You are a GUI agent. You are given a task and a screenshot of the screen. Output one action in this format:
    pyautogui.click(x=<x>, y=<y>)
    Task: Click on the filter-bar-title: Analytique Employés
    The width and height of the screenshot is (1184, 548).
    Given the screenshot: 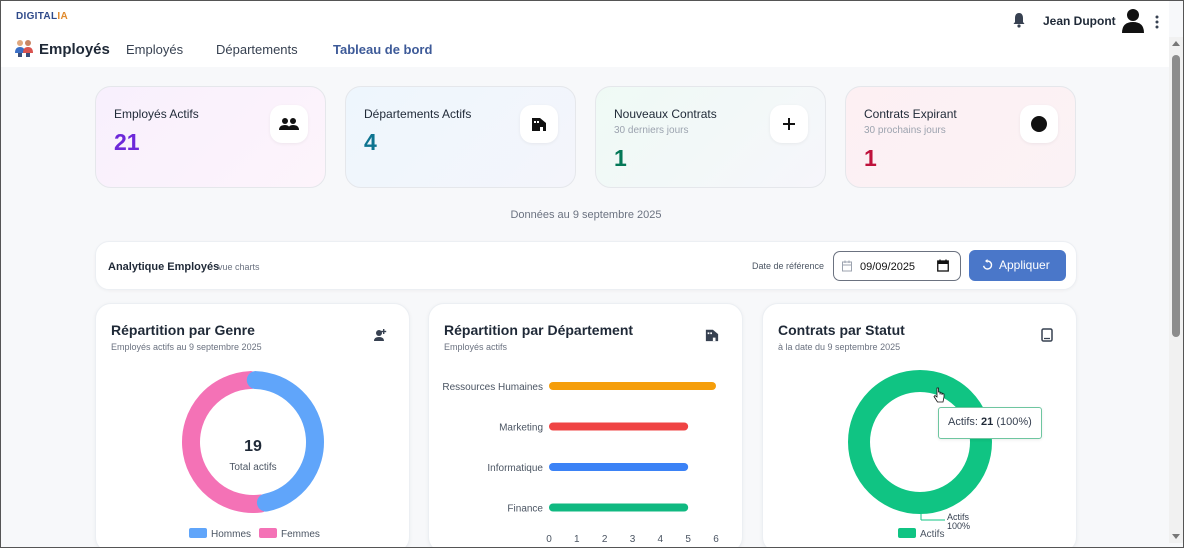 What is the action you would take?
    pyautogui.click(x=164, y=267)
    